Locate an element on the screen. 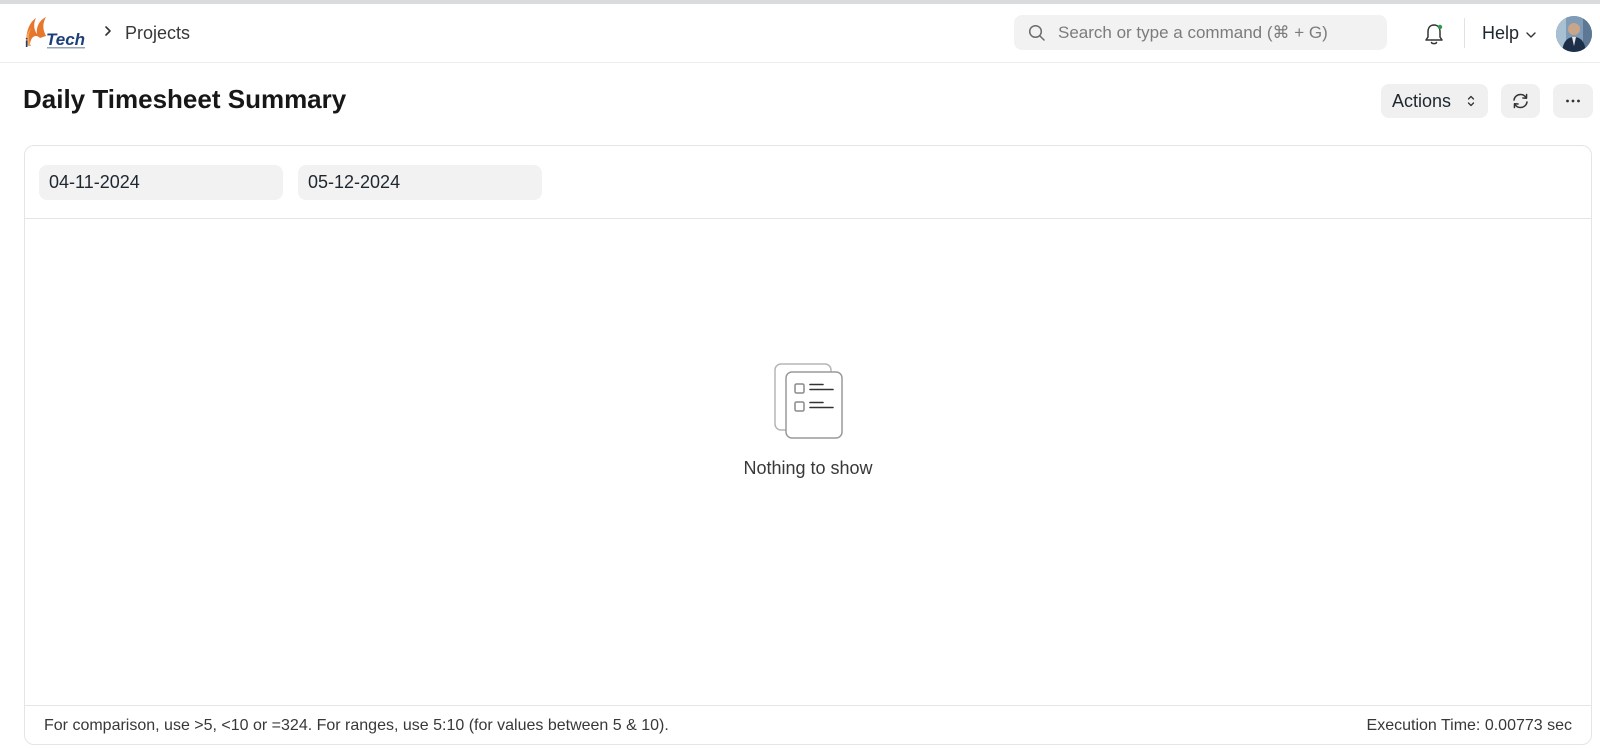  execution-time: Execution Time: 0.00773 sec is located at coordinates (1469, 725).